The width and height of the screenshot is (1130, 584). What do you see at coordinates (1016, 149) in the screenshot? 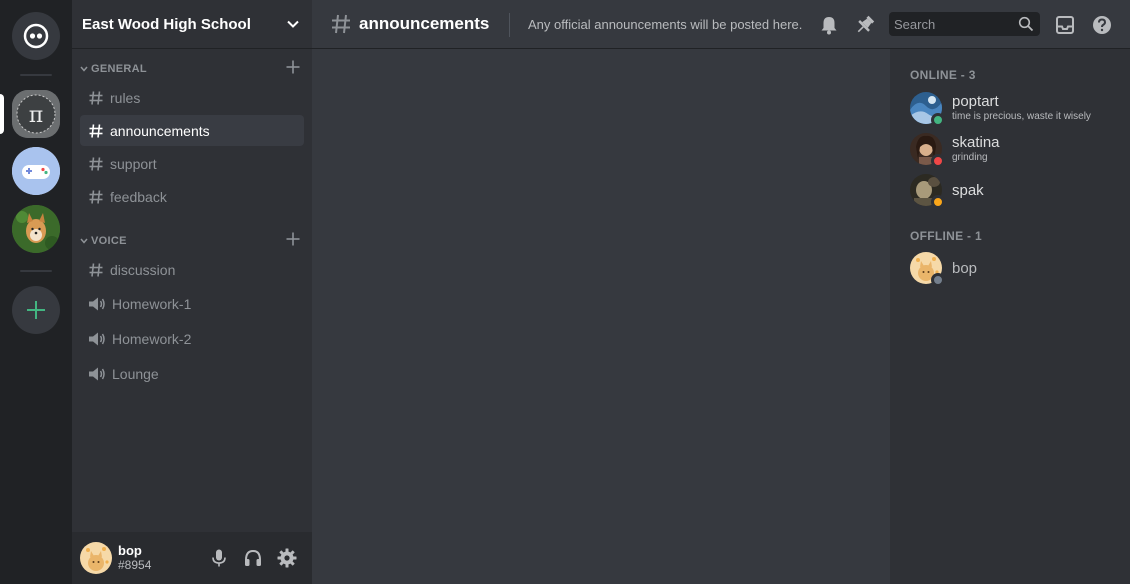
I see `member-skatina: skatina grinding` at bounding box center [1016, 149].